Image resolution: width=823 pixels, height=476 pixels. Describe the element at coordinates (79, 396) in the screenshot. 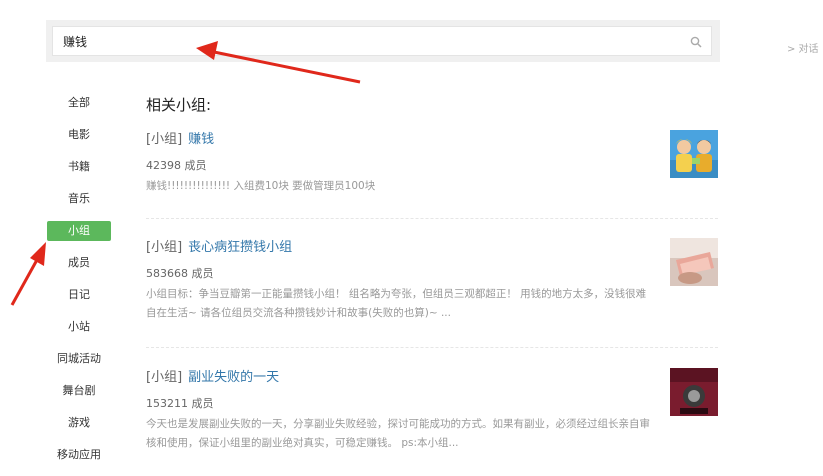

I see `nav-item-drama: 舞台剧` at that location.